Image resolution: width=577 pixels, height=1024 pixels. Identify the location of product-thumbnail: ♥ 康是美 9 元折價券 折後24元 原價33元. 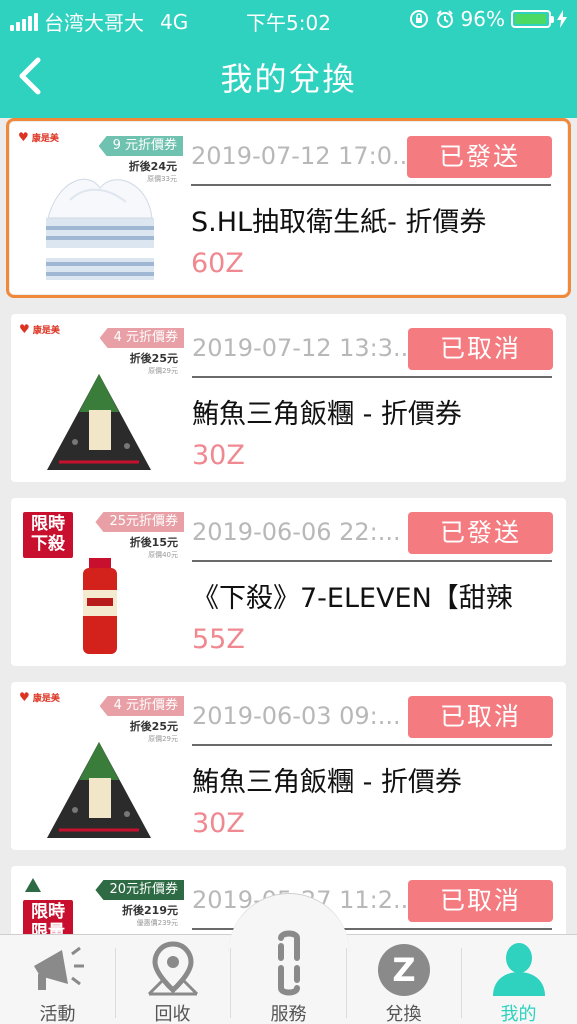
(100, 206).